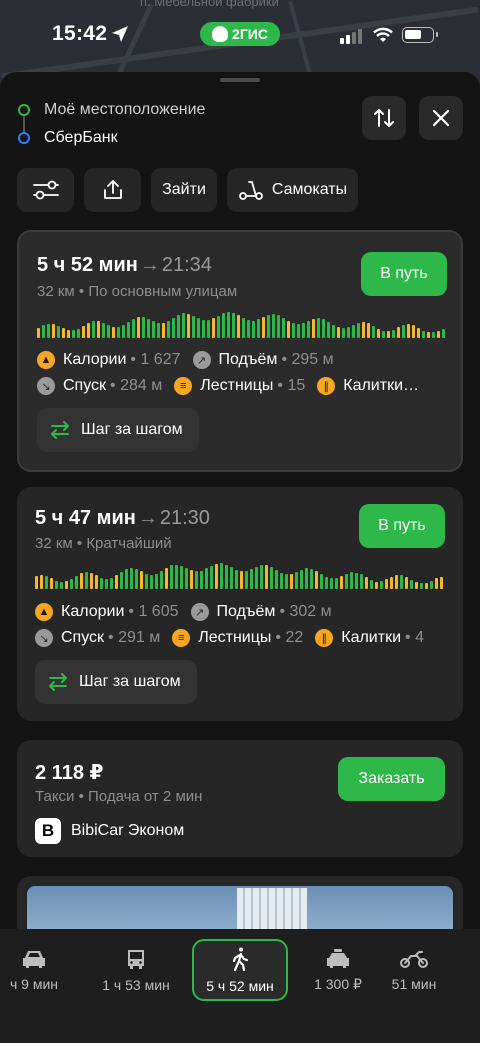 This screenshot has width=480, height=1043. What do you see at coordinates (80, 33) in the screenshot?
I see `status-time: 15:42` at bounding box center [80, 33].